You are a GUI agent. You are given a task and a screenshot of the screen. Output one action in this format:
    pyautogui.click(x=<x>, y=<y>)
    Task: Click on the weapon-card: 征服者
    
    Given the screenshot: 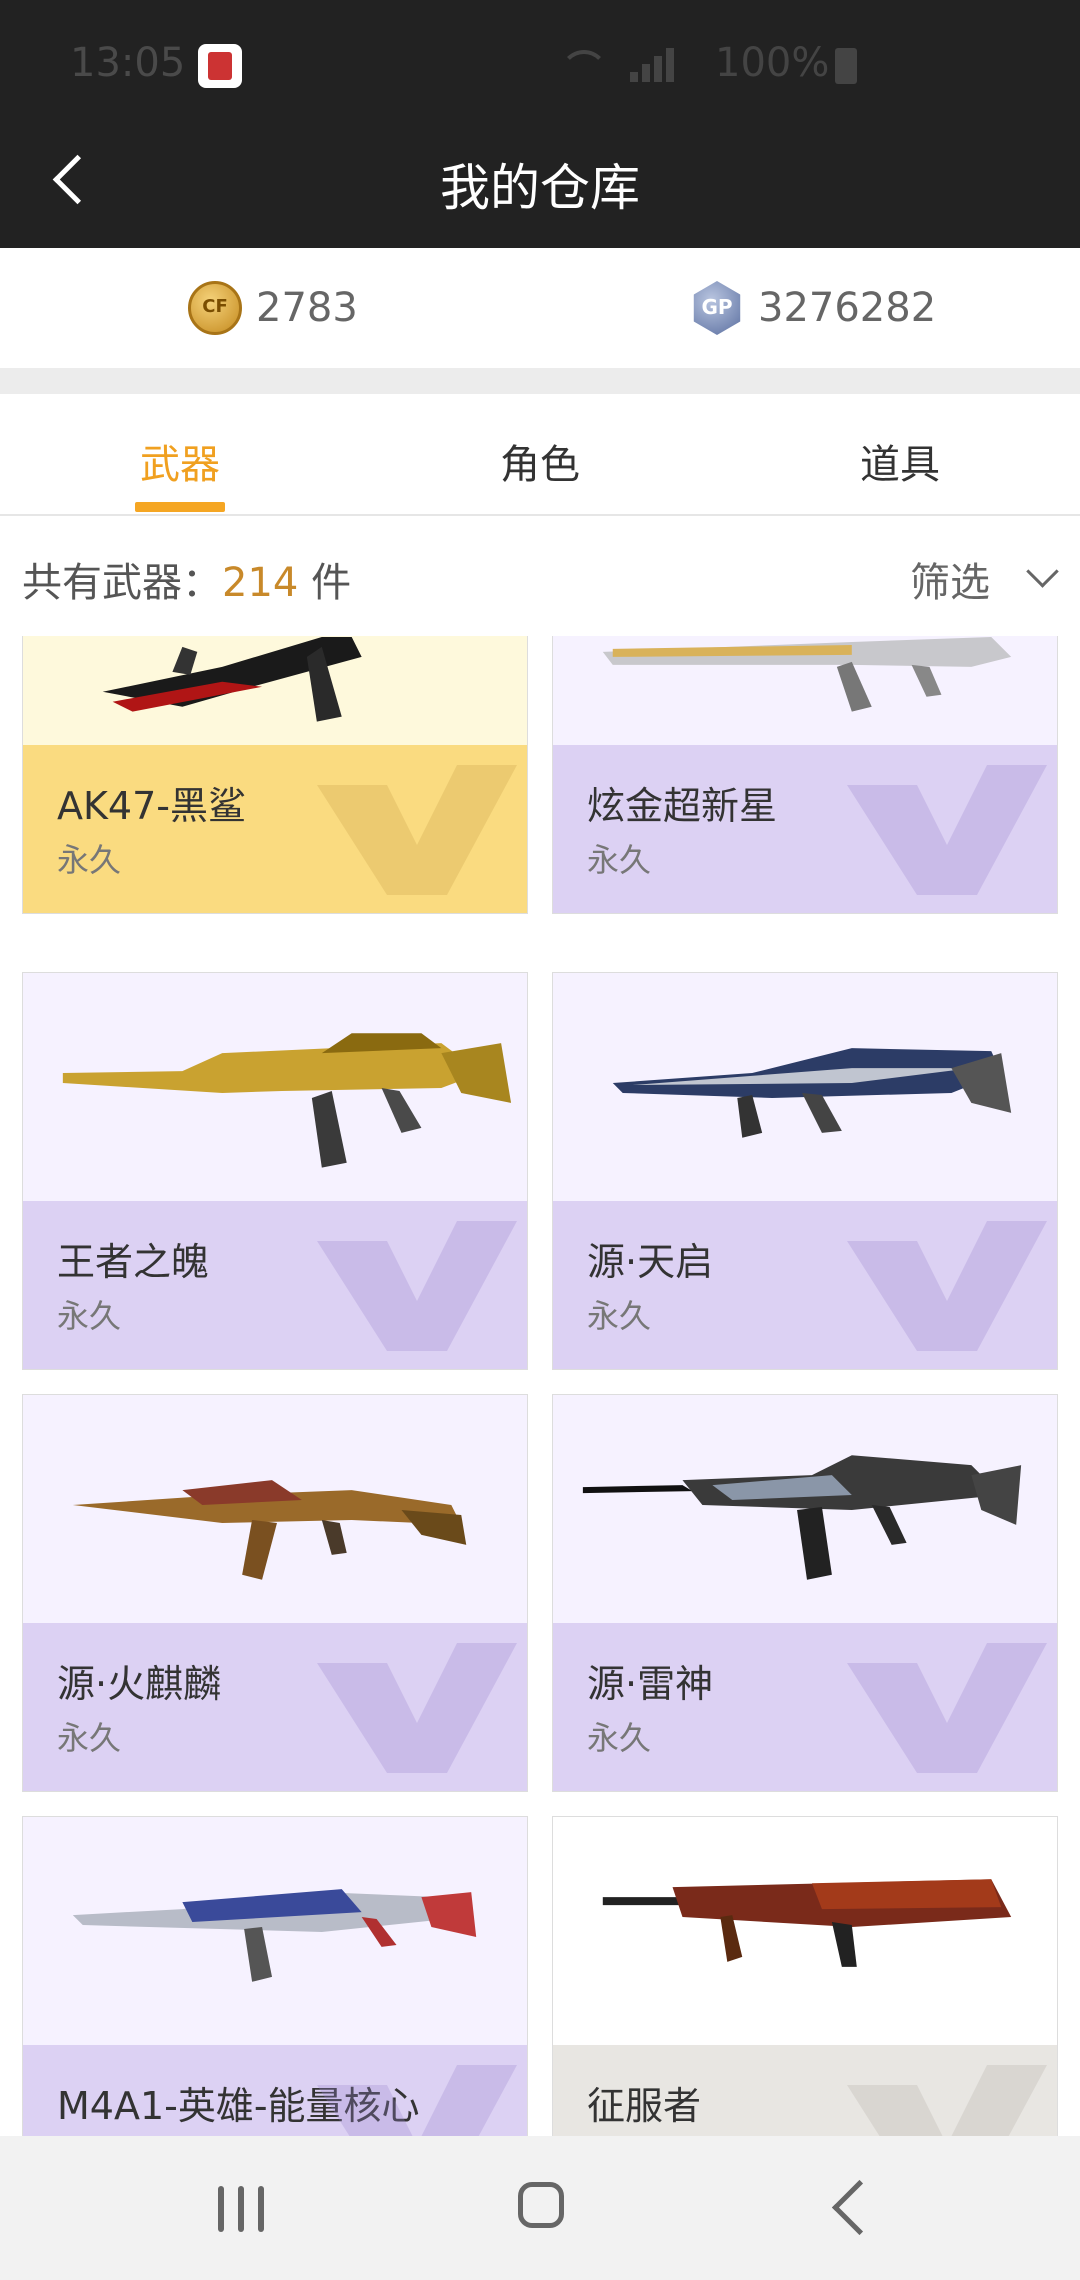 What is the action you would take?
    pyautogui.click(x=805, y=1976)
    